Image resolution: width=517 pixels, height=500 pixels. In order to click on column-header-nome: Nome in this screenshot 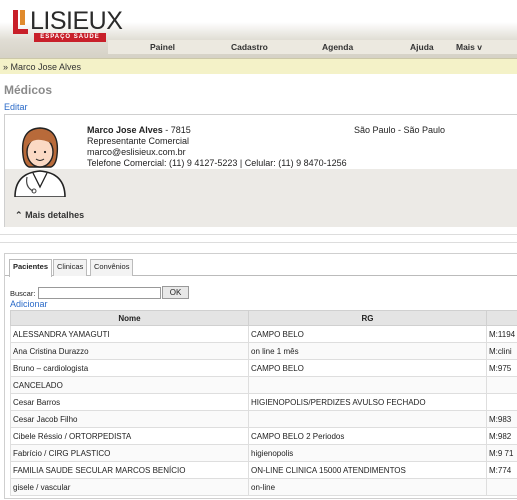, I will do `click(129, 318)`.